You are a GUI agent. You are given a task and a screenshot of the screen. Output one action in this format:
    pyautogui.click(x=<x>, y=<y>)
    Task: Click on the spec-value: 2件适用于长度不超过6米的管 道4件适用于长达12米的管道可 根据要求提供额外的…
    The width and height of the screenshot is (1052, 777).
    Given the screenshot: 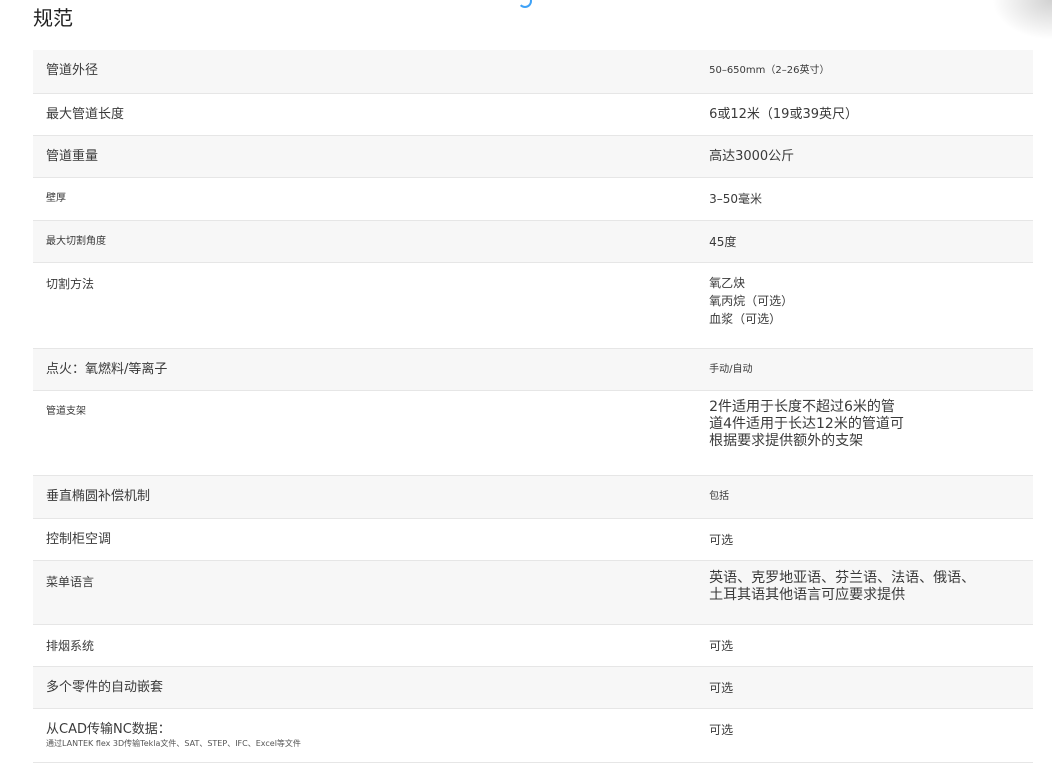 What is the action you would take?
    pyautogui.click(x=806, y=423)
    